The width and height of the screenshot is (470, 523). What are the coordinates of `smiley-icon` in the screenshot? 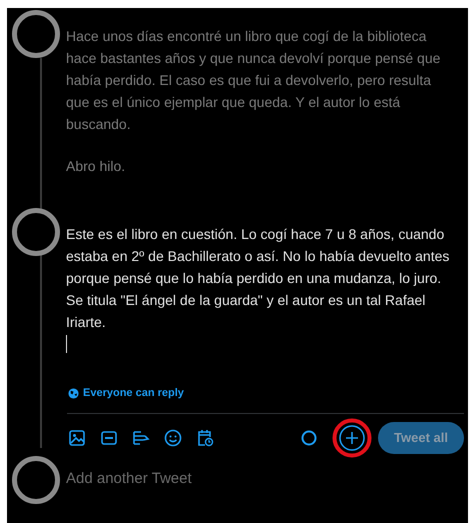 It's located at (173, 437).